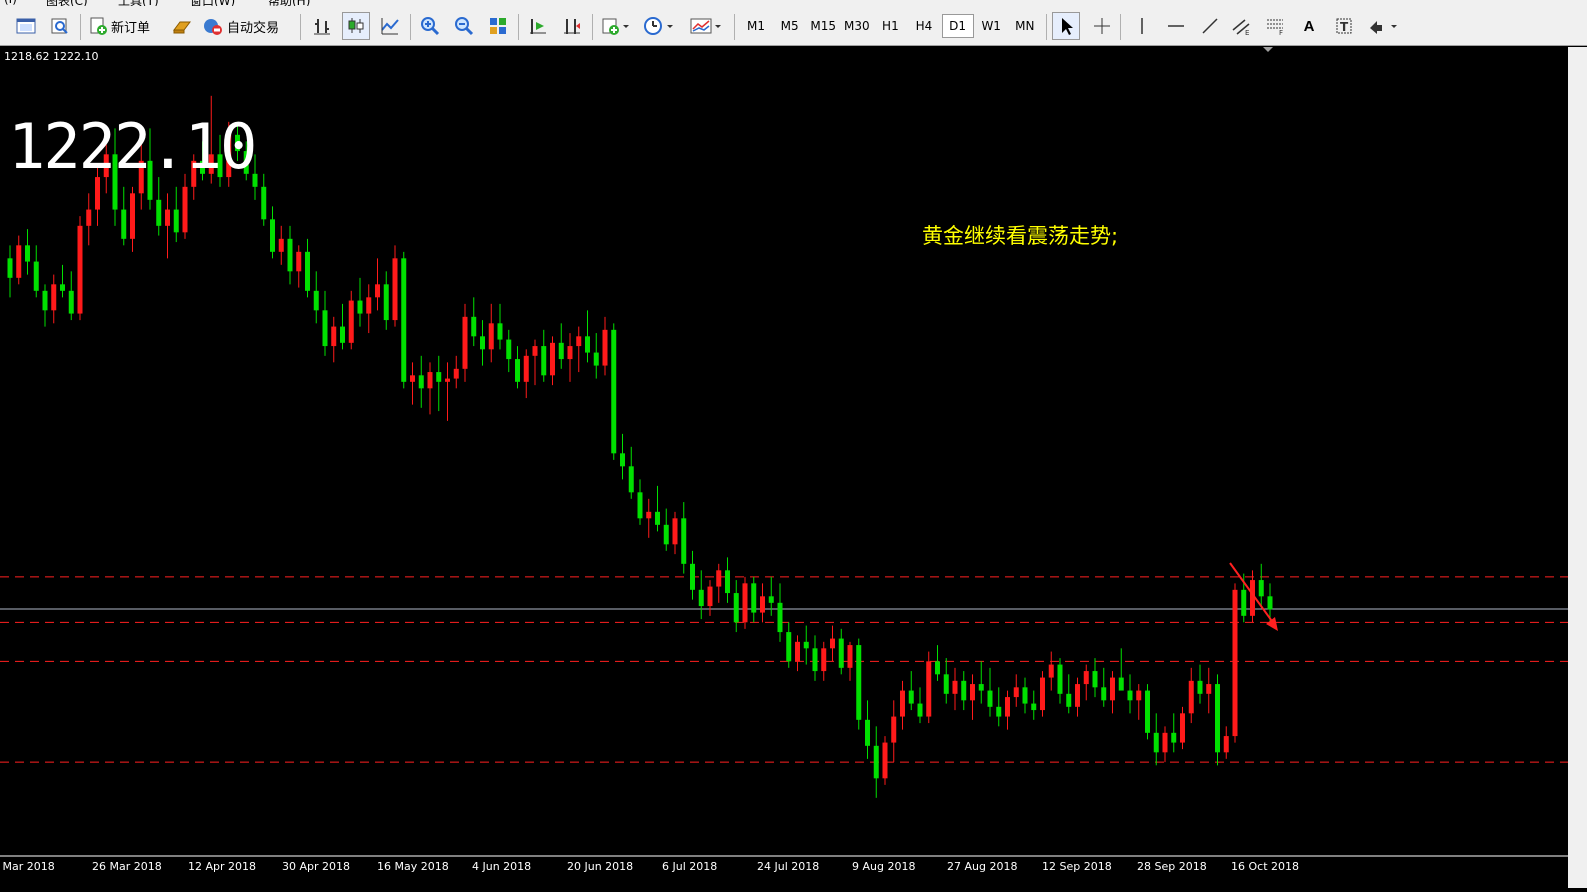  I want to click on line-chart-button, so click(390, 26).